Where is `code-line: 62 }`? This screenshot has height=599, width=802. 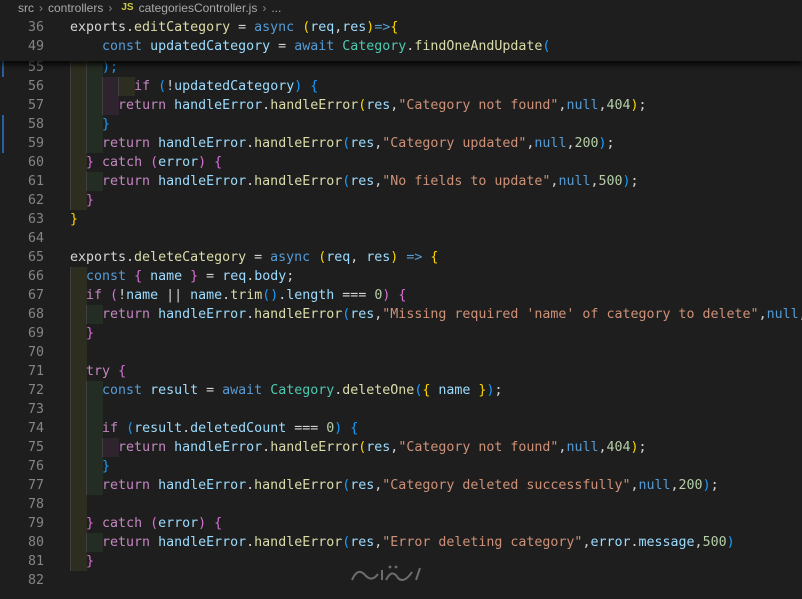
code-line: 62 } is located at coordinates (401, 200).